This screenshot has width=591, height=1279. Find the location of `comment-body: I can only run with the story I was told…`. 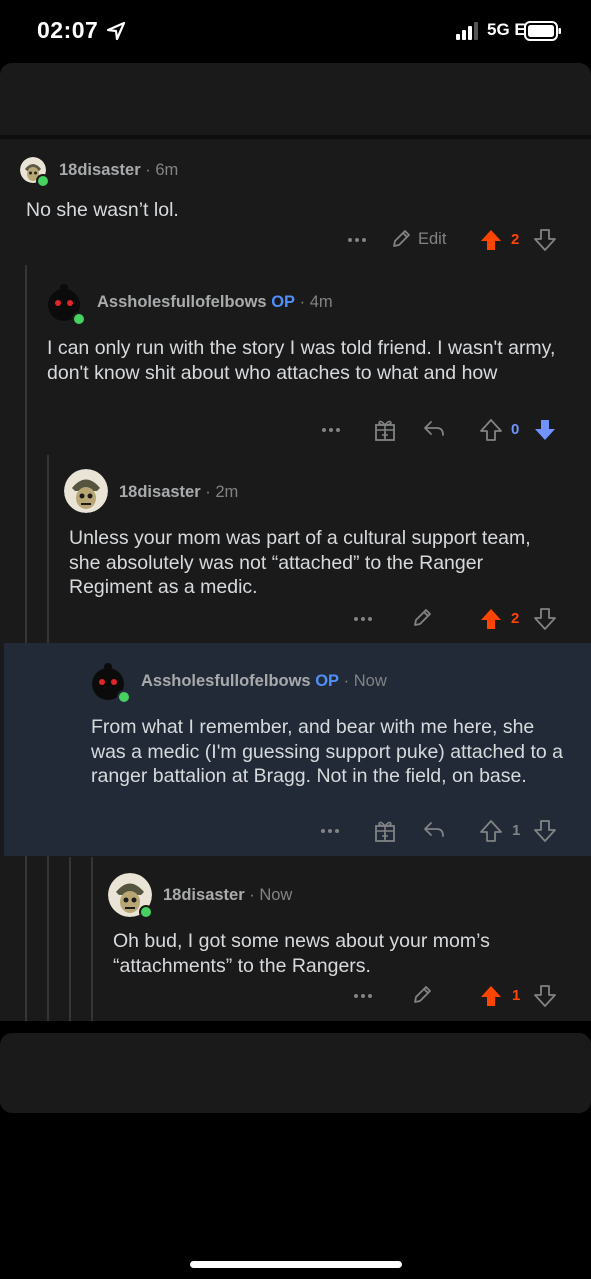

comment-body: I can only run with the story I was told… is located at coordinates (301, 360).